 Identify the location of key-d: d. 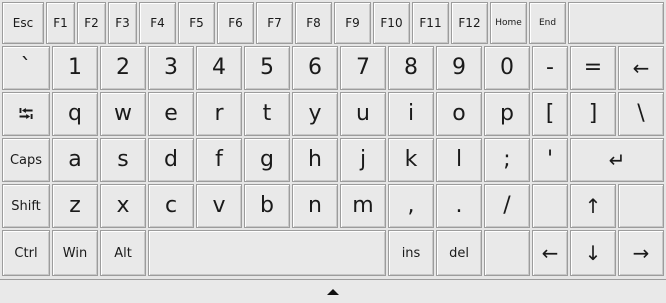
(171, 160).